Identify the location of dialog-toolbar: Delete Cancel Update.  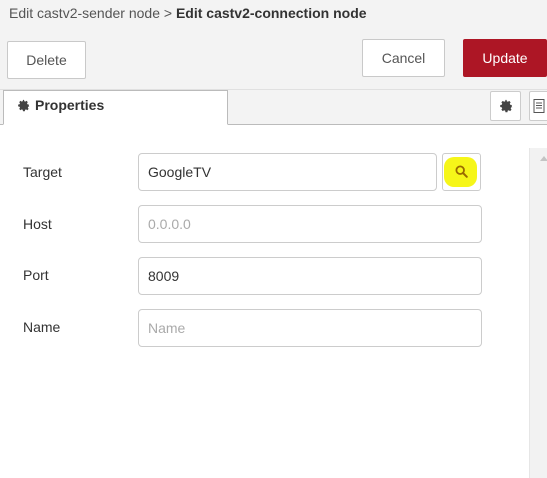
(273, 59).